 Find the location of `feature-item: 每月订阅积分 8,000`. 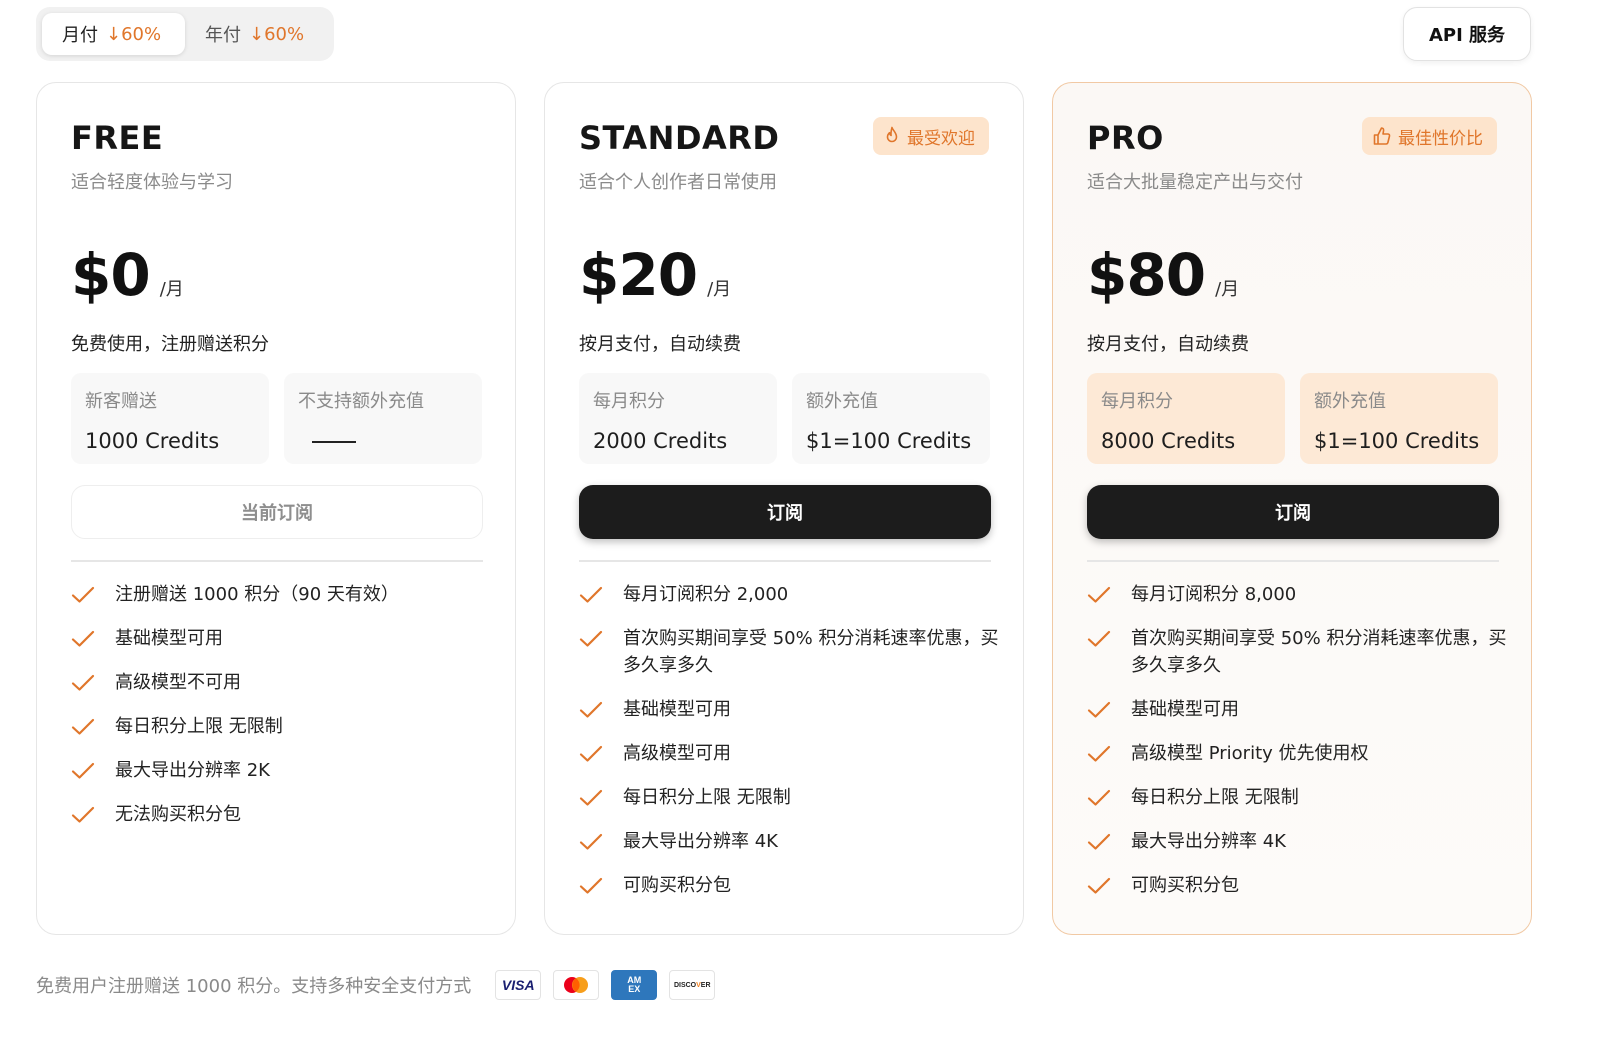

feature-item: 每月订阅积分 8,000 is located at coordinates (1297, 594).